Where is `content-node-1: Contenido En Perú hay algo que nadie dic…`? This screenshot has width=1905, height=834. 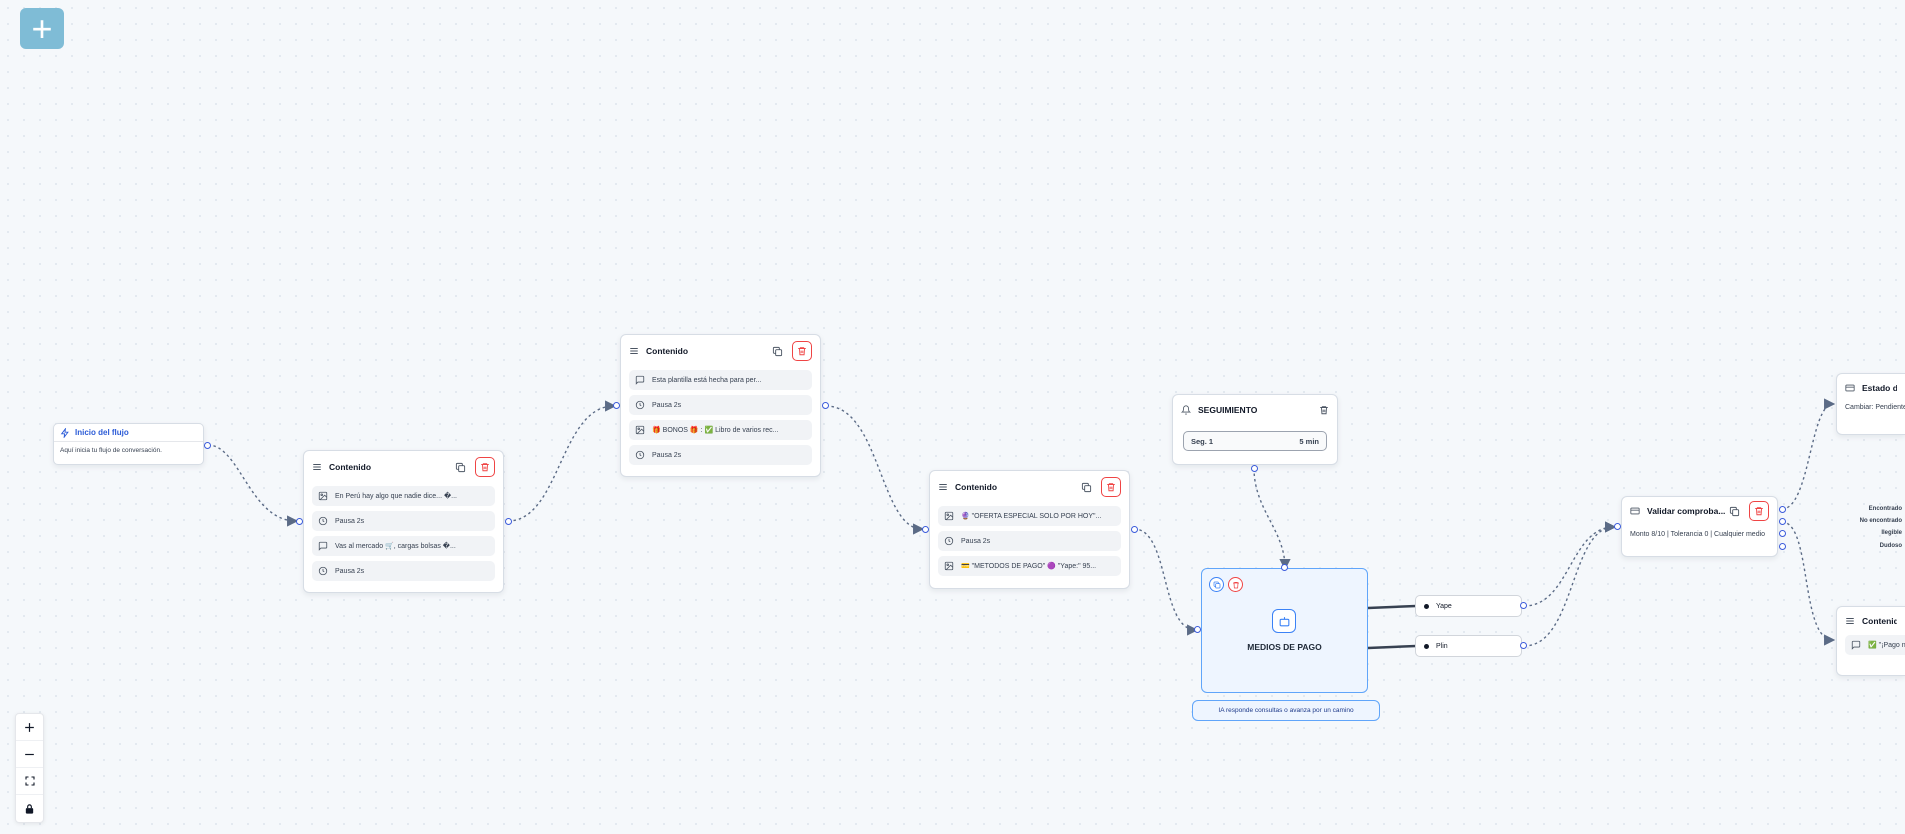 content-node-1: Contenido En Perú hay algo que nadie dic… is located at coordinates (403, 521).